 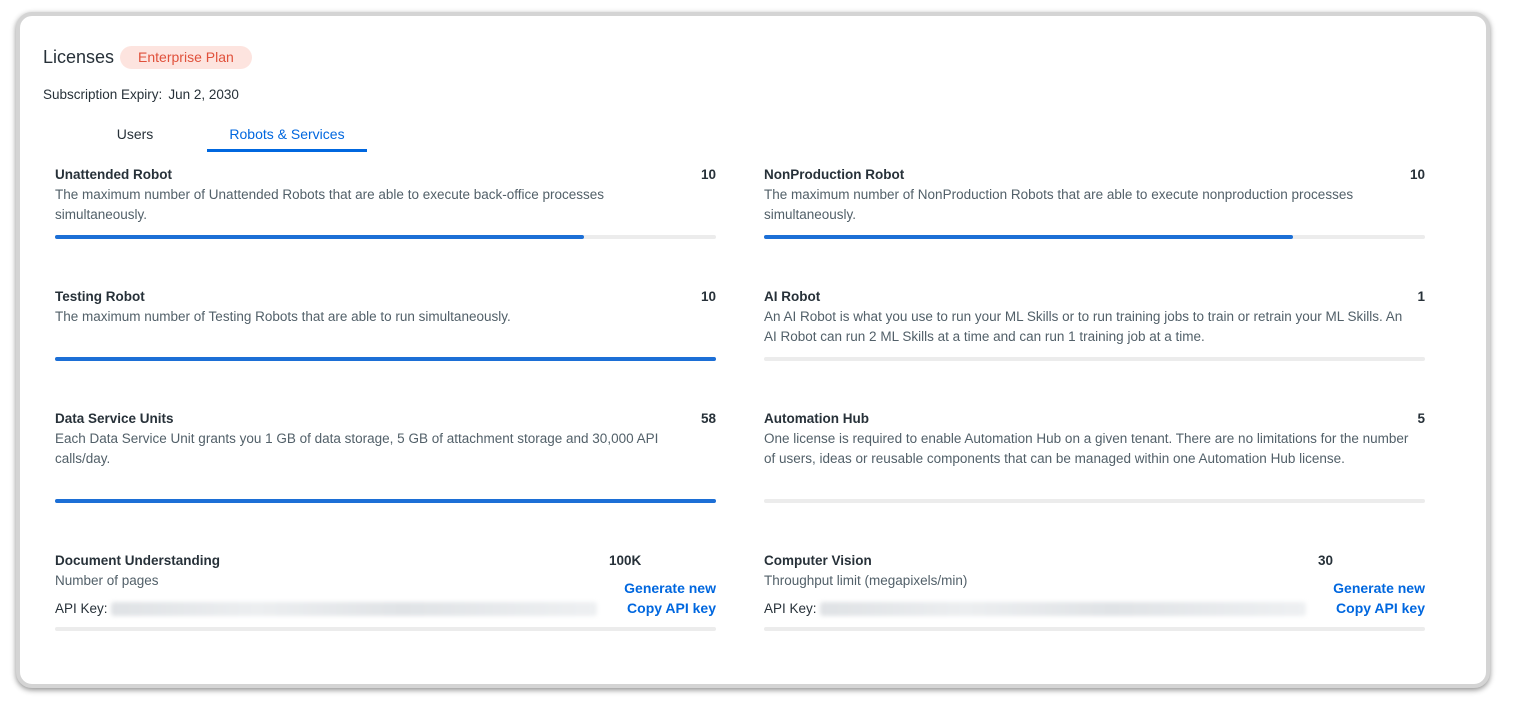 I want to click on tab-robots-services: Robots & Services, so click(x=287, y=136).